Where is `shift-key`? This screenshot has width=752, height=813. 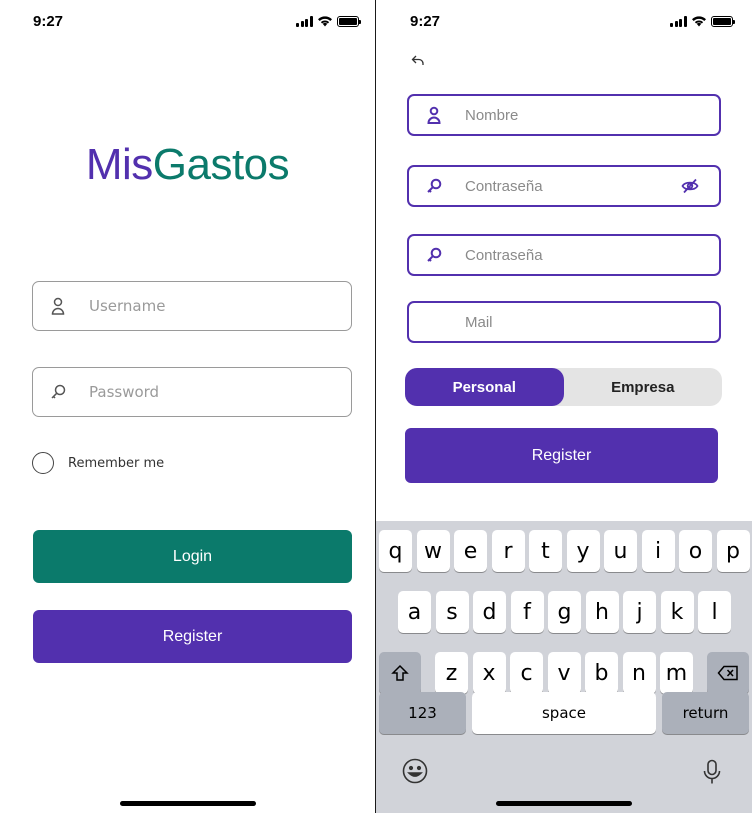 shift-key is located at coordinates (400, 673).